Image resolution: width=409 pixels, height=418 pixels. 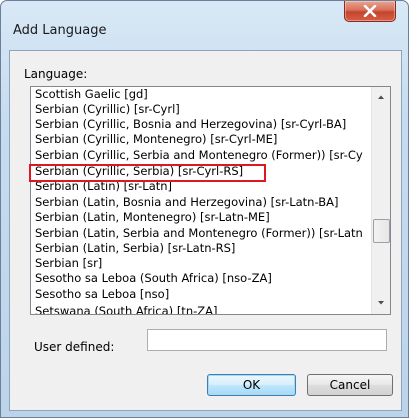 I want to click on list-item: Sesotho sa Leboa [nso], so click(x=102, y=294).